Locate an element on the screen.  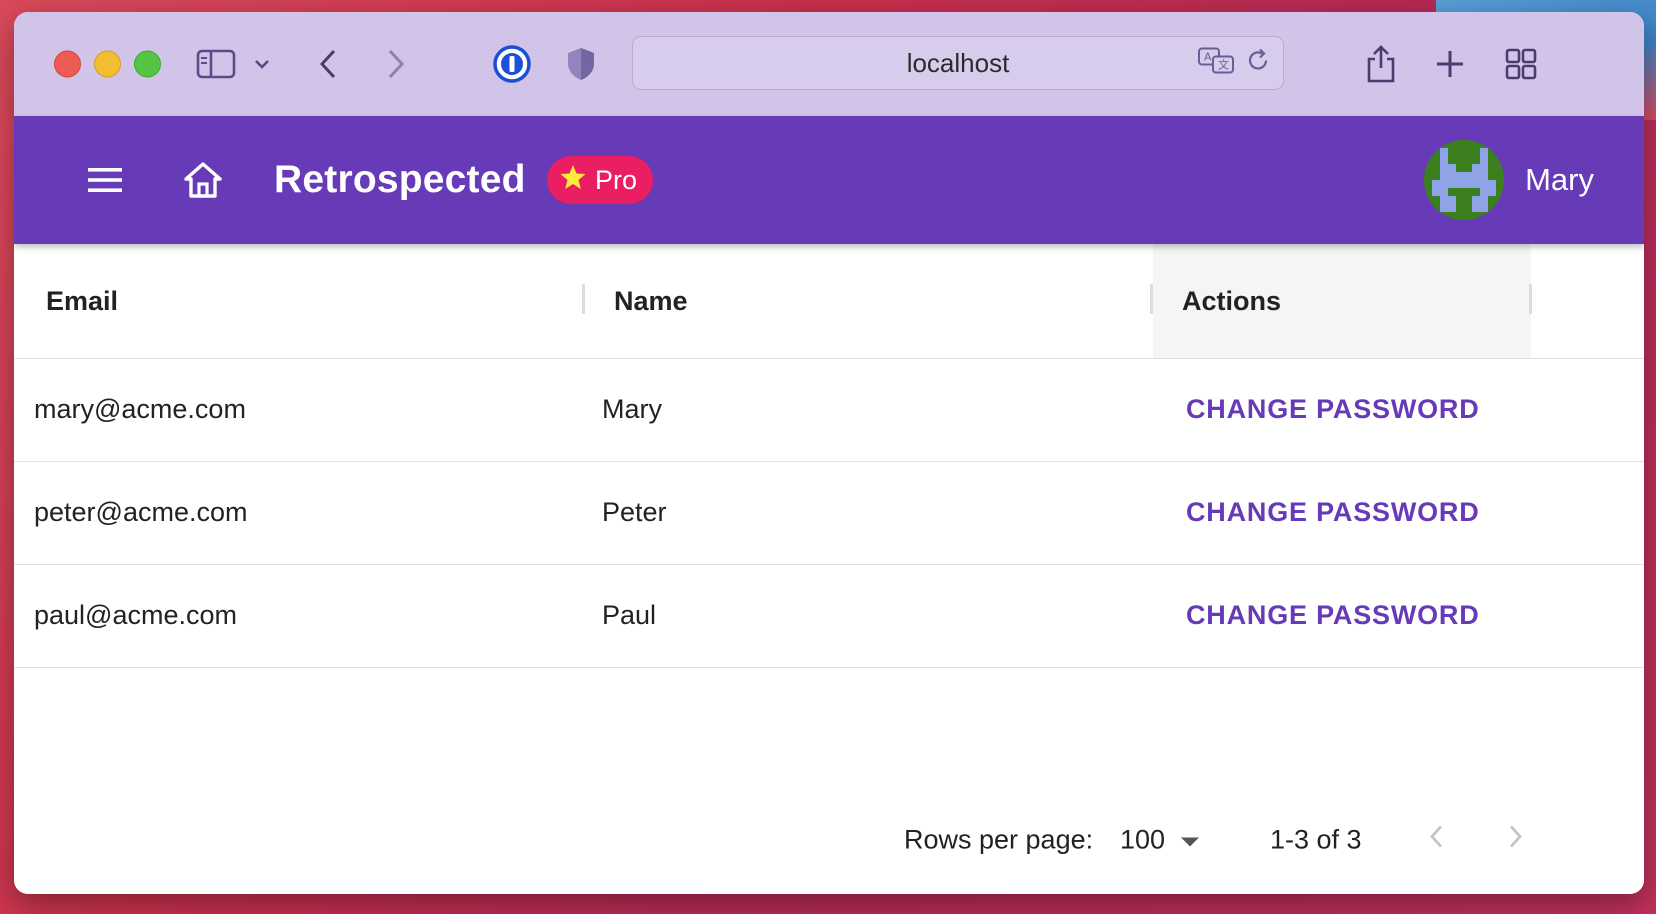
pro-badge: Pro is located at coordinates (600, 180).